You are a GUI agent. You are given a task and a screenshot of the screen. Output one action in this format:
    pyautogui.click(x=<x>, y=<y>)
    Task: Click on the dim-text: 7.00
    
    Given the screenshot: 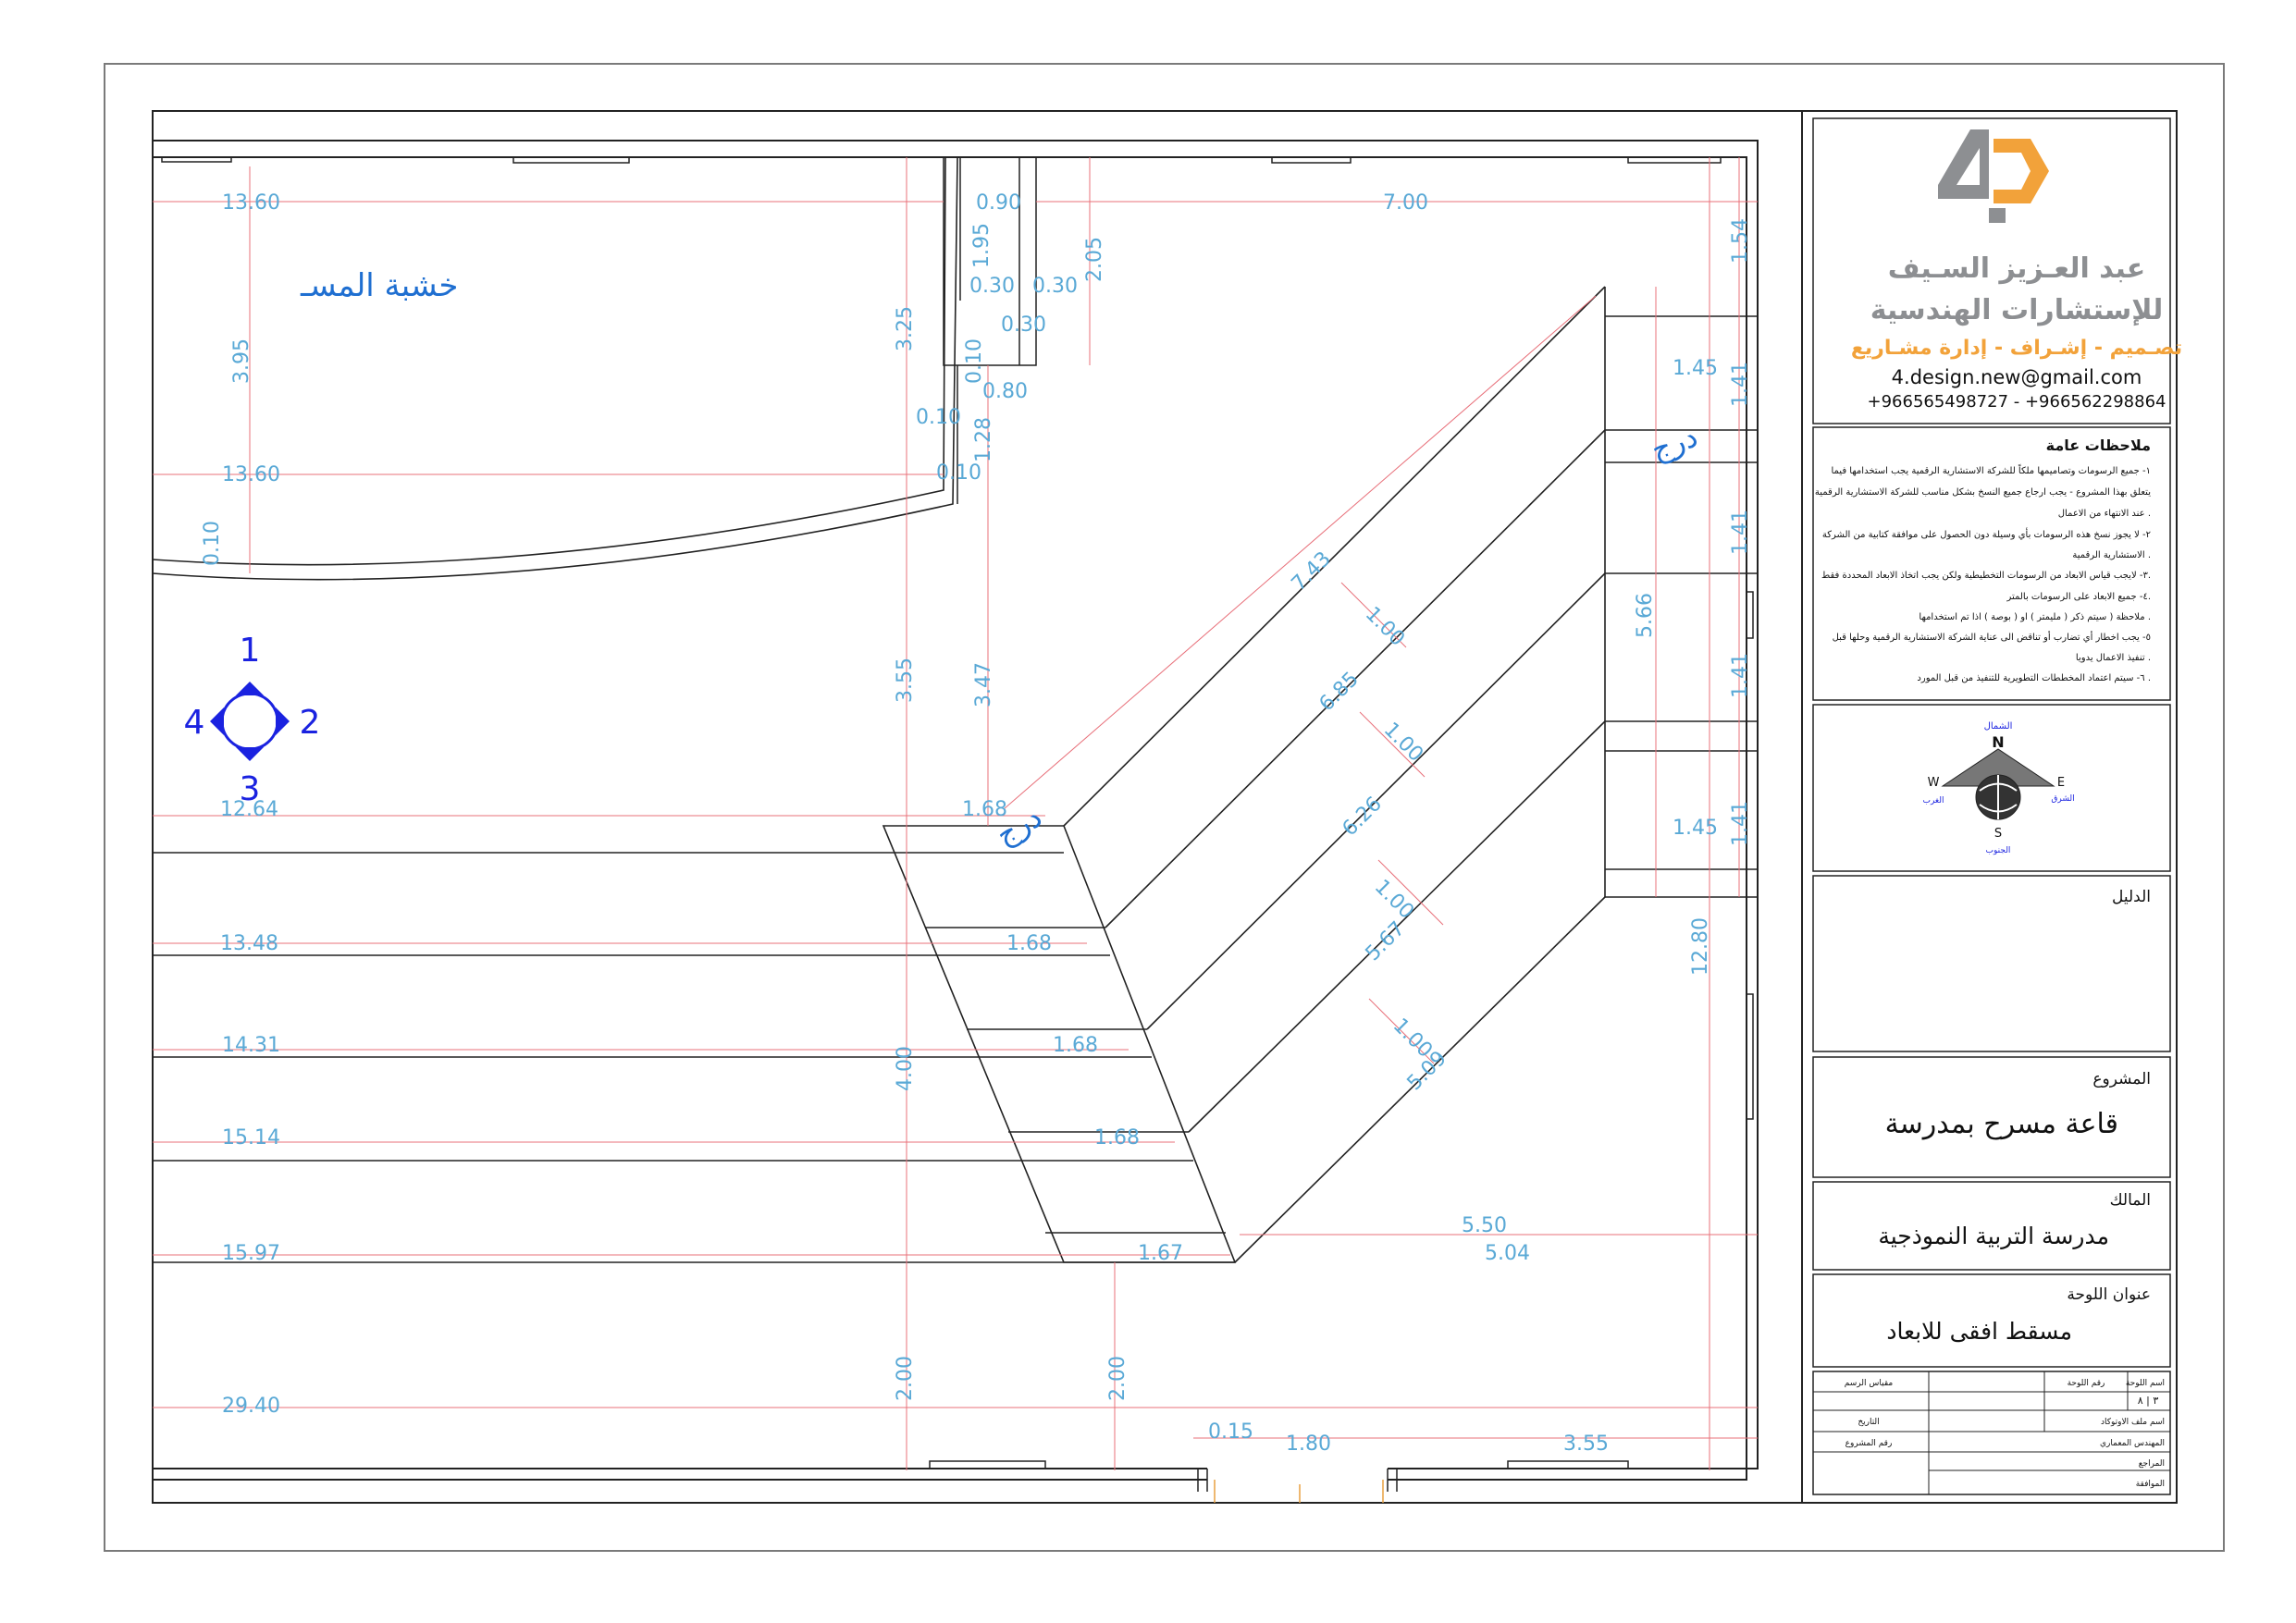 What is the action you would take?
    pyautogui.click(x=1405, y=203)
    